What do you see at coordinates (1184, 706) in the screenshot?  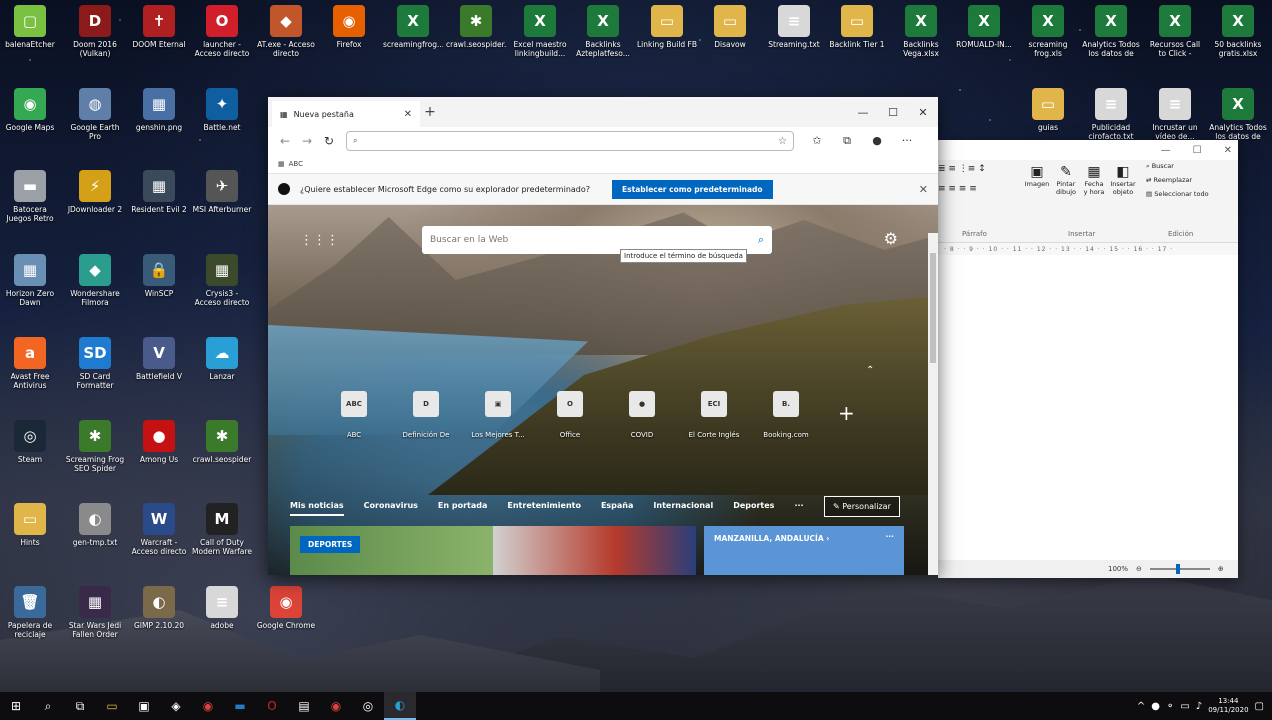 I see `clipboard-icon: ▭` at bounding box center [1184, 706].